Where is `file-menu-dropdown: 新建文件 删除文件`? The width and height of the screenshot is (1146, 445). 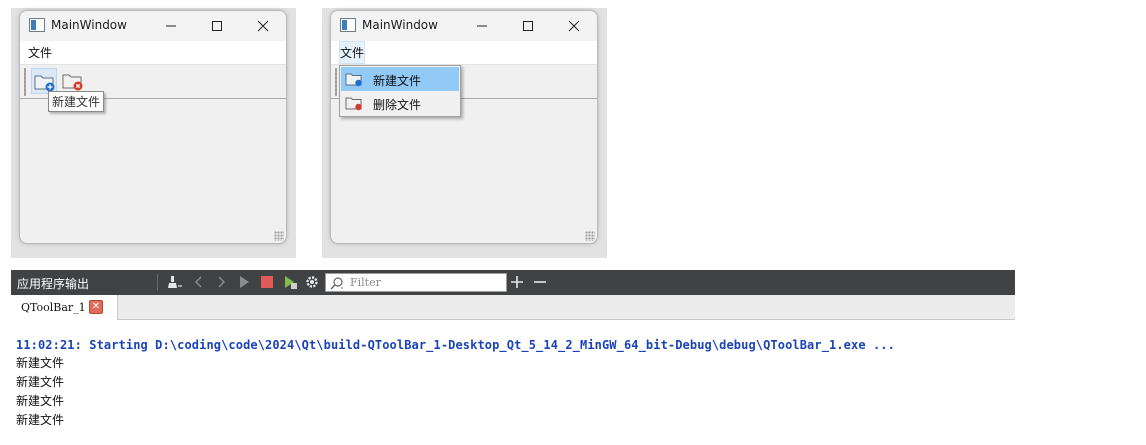 file-menu-dropdown: 新建文件 删除文件 is located at coordinates (400, 91).